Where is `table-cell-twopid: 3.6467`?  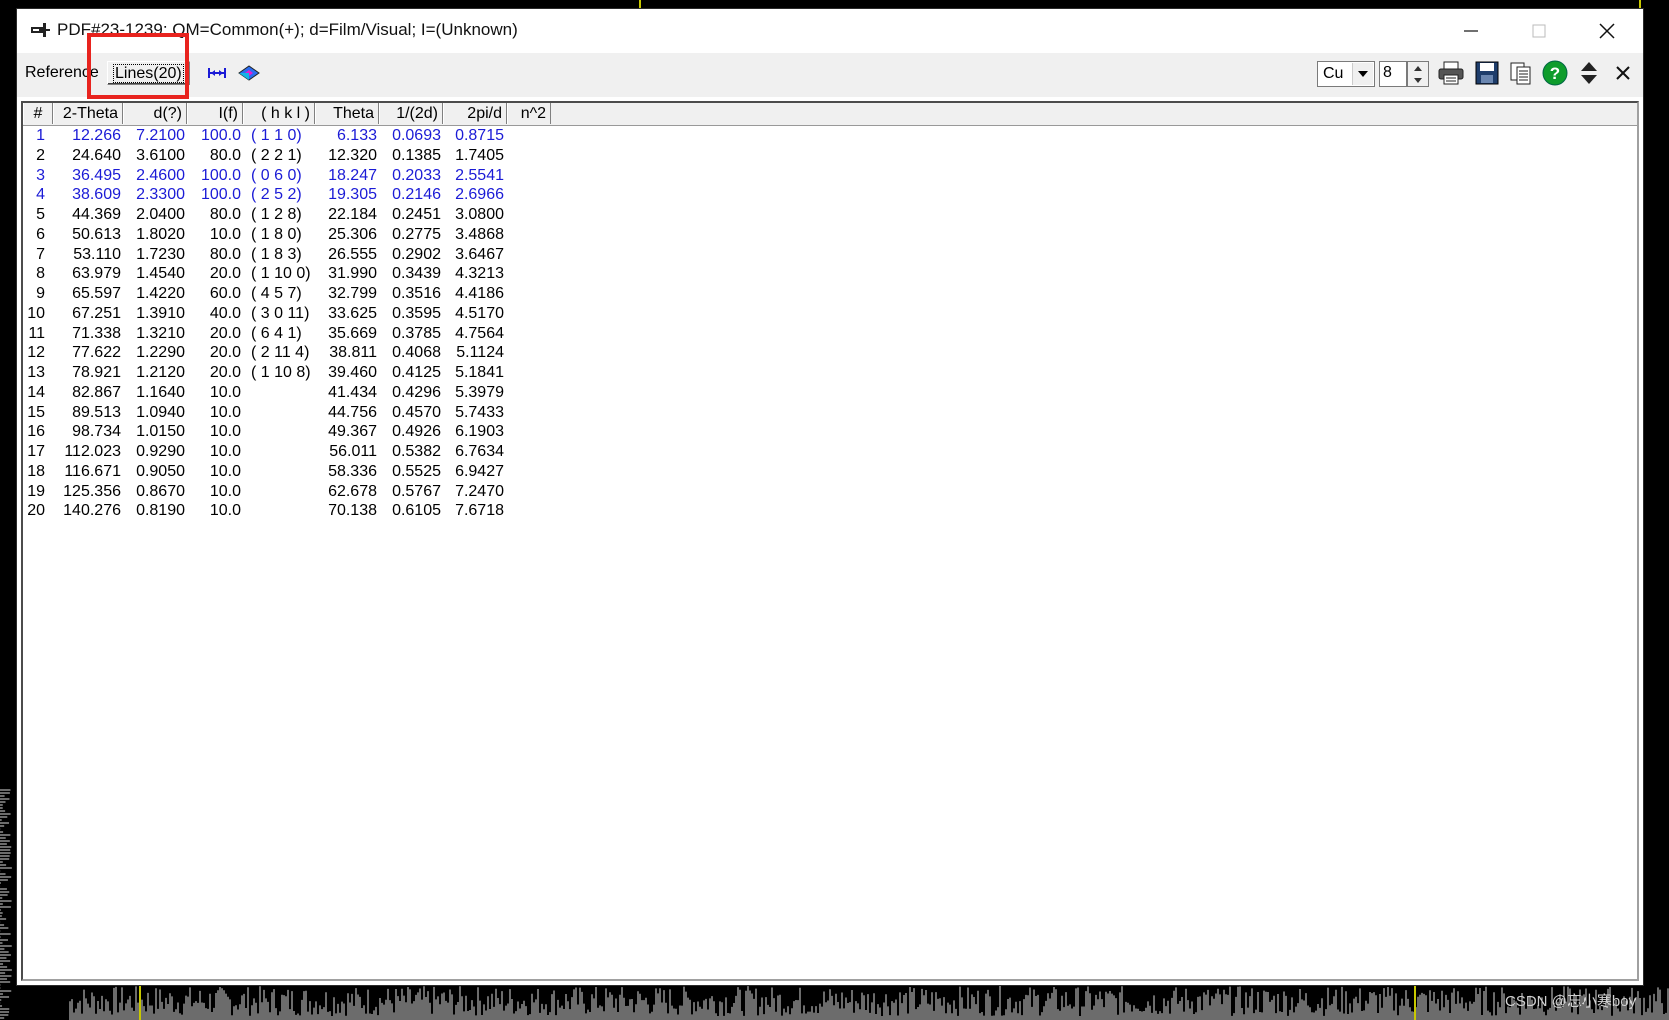 table-cell-twopid: 3.6467 is located at coordinates (479, 254).